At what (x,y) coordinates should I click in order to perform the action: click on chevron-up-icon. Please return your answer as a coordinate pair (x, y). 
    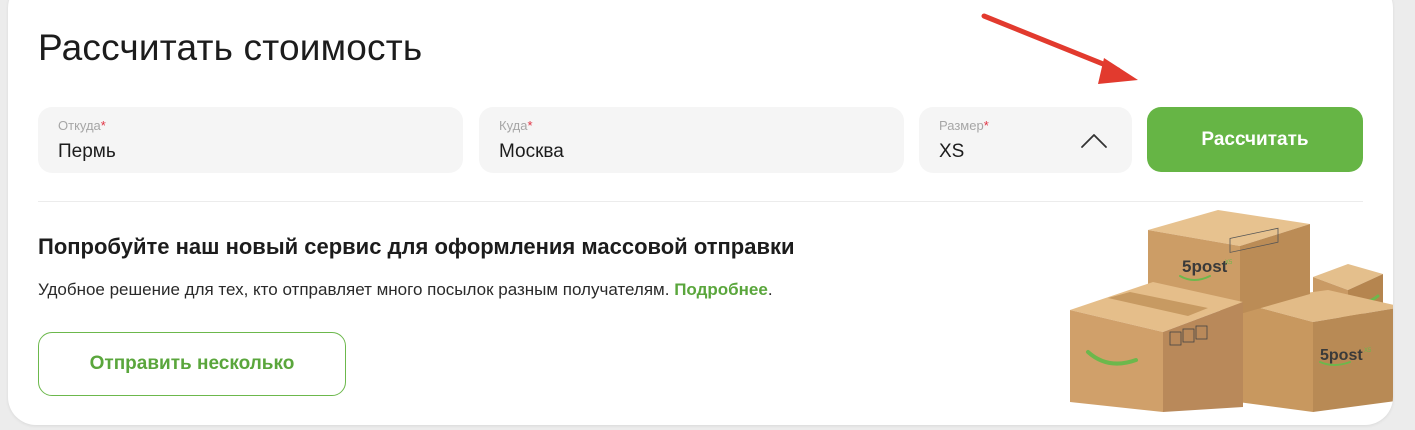
    Looking at the image, I should click on (1094, 140).